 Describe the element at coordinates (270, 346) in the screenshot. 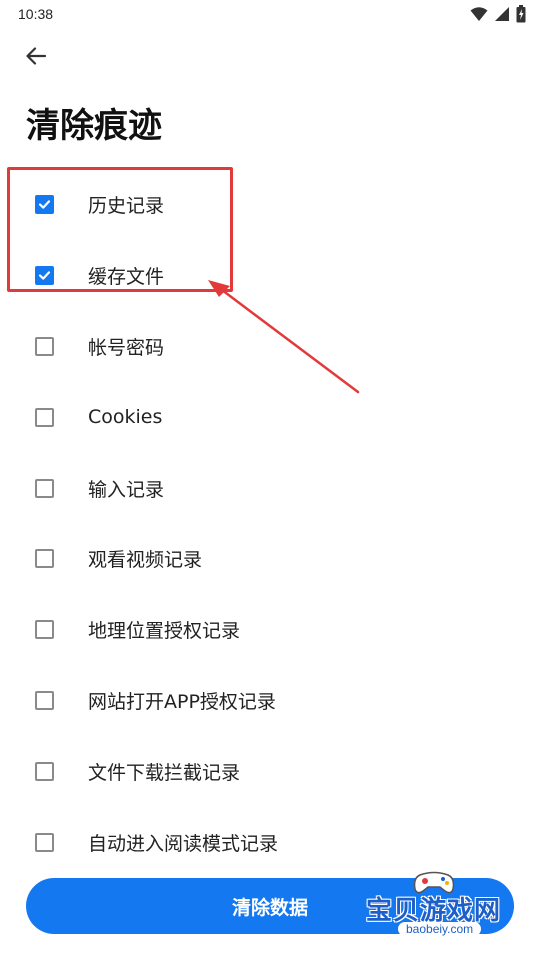

I see `option-passwords: 帐号密码` at that location.